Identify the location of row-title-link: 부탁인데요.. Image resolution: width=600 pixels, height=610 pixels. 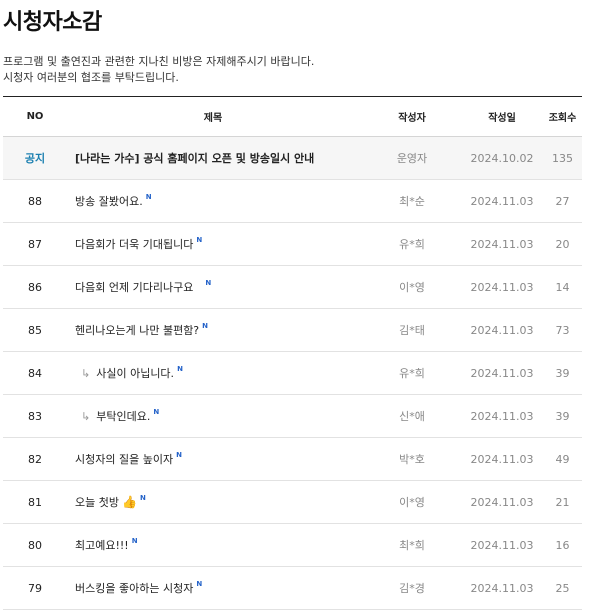
(123, 416).